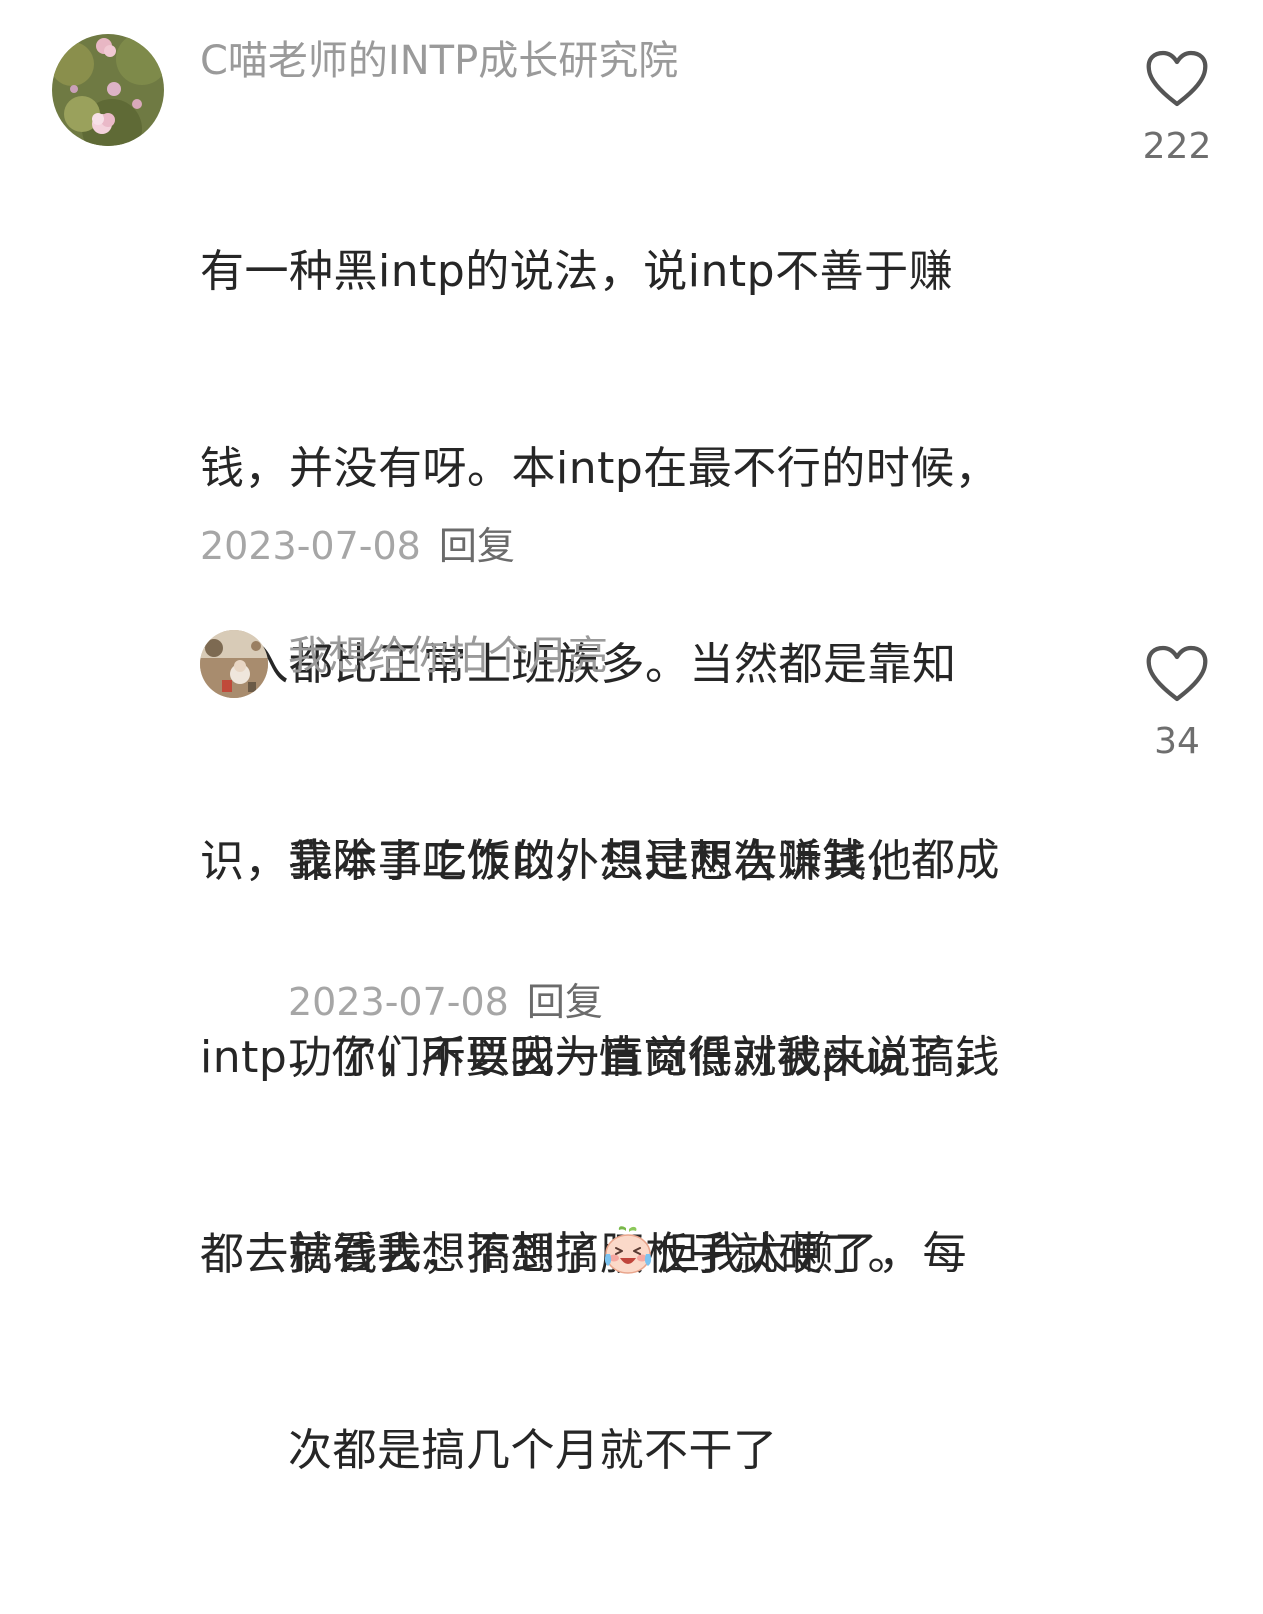  I want to click on hydrangea-flowers-avatar-icon, so click(108, 90).